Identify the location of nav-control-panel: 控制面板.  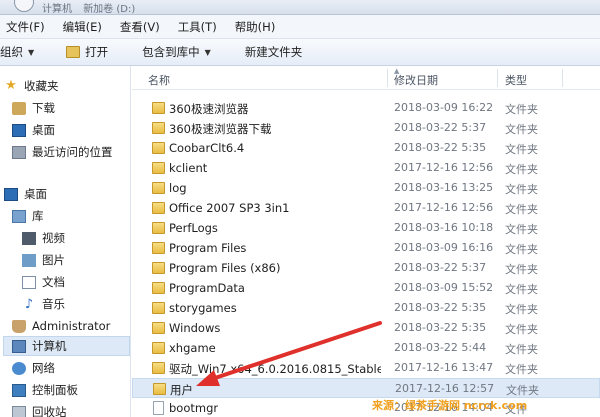
(45, 390).